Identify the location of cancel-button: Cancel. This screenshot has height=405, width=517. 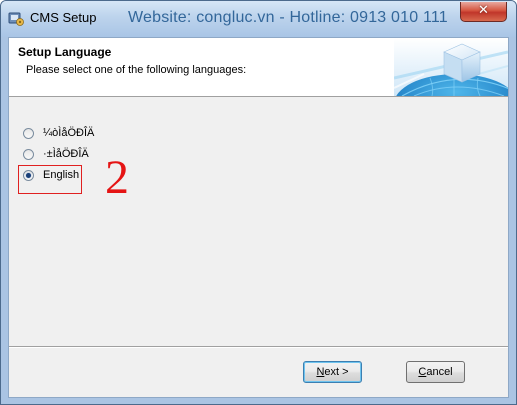
(435, 372).